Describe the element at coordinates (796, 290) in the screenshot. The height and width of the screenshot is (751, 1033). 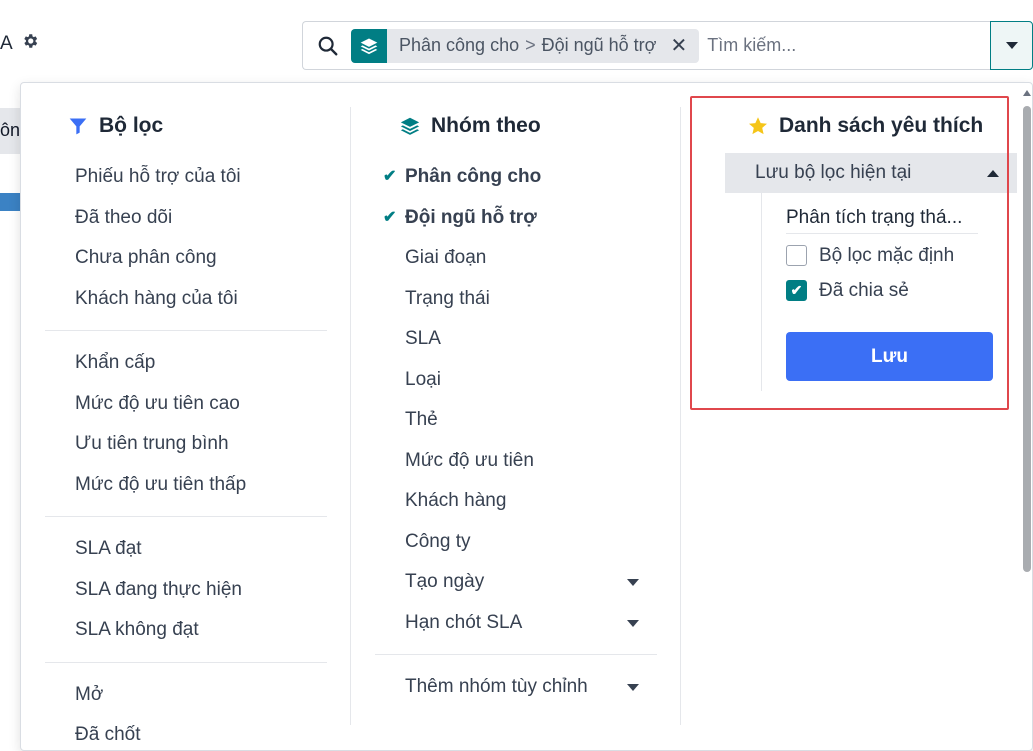
I see `shared-checkbox: ✔` at that location.